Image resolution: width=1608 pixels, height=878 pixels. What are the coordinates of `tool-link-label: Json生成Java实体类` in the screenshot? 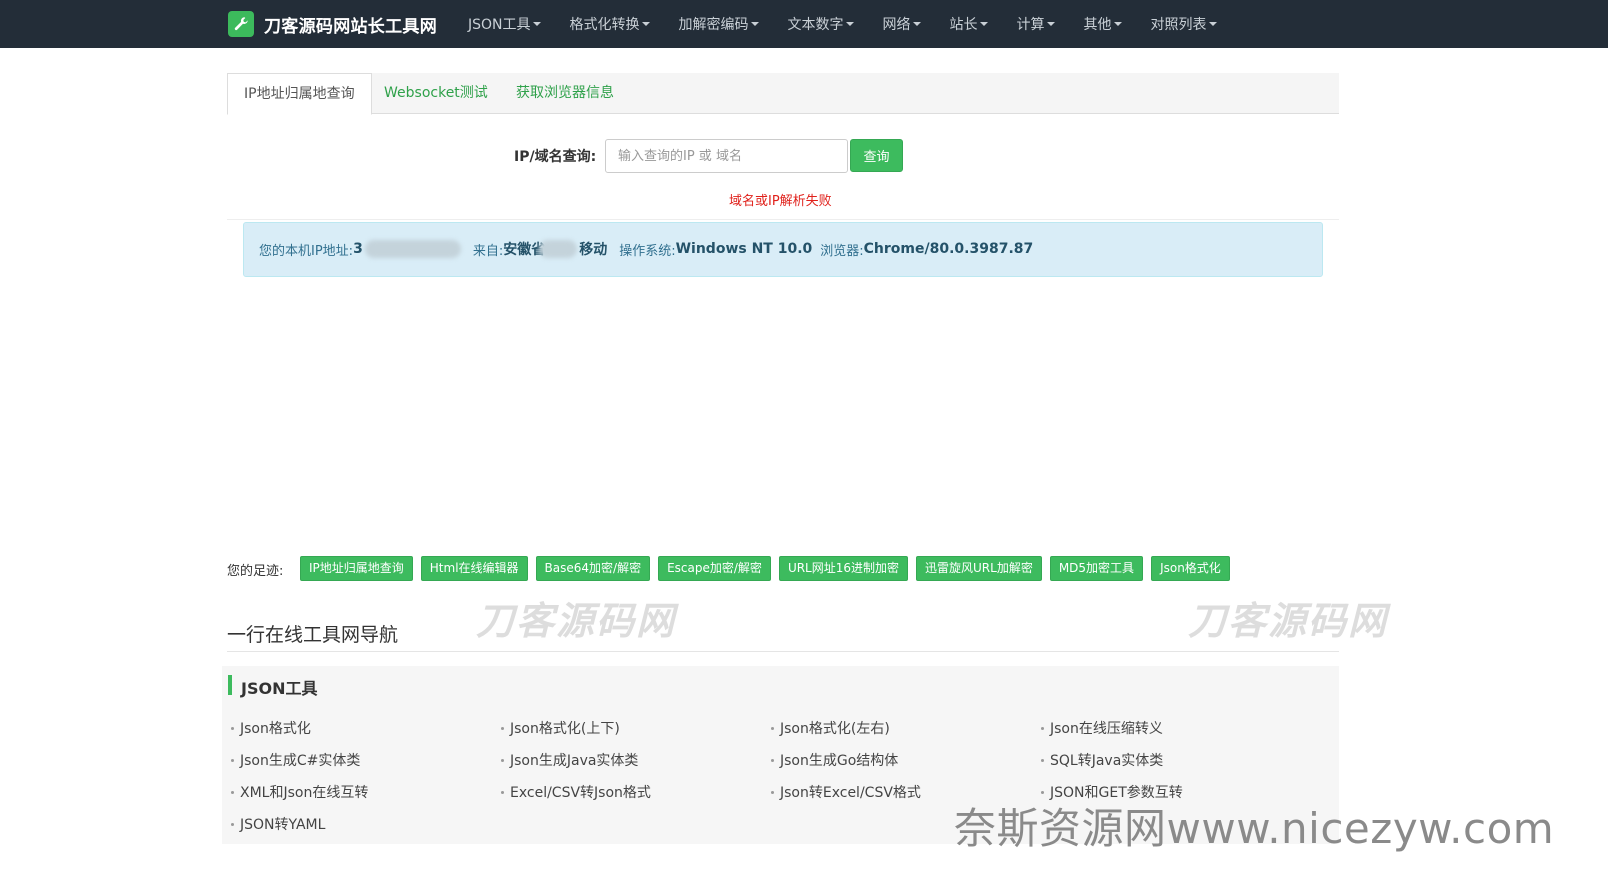 It's located at (574, 761).